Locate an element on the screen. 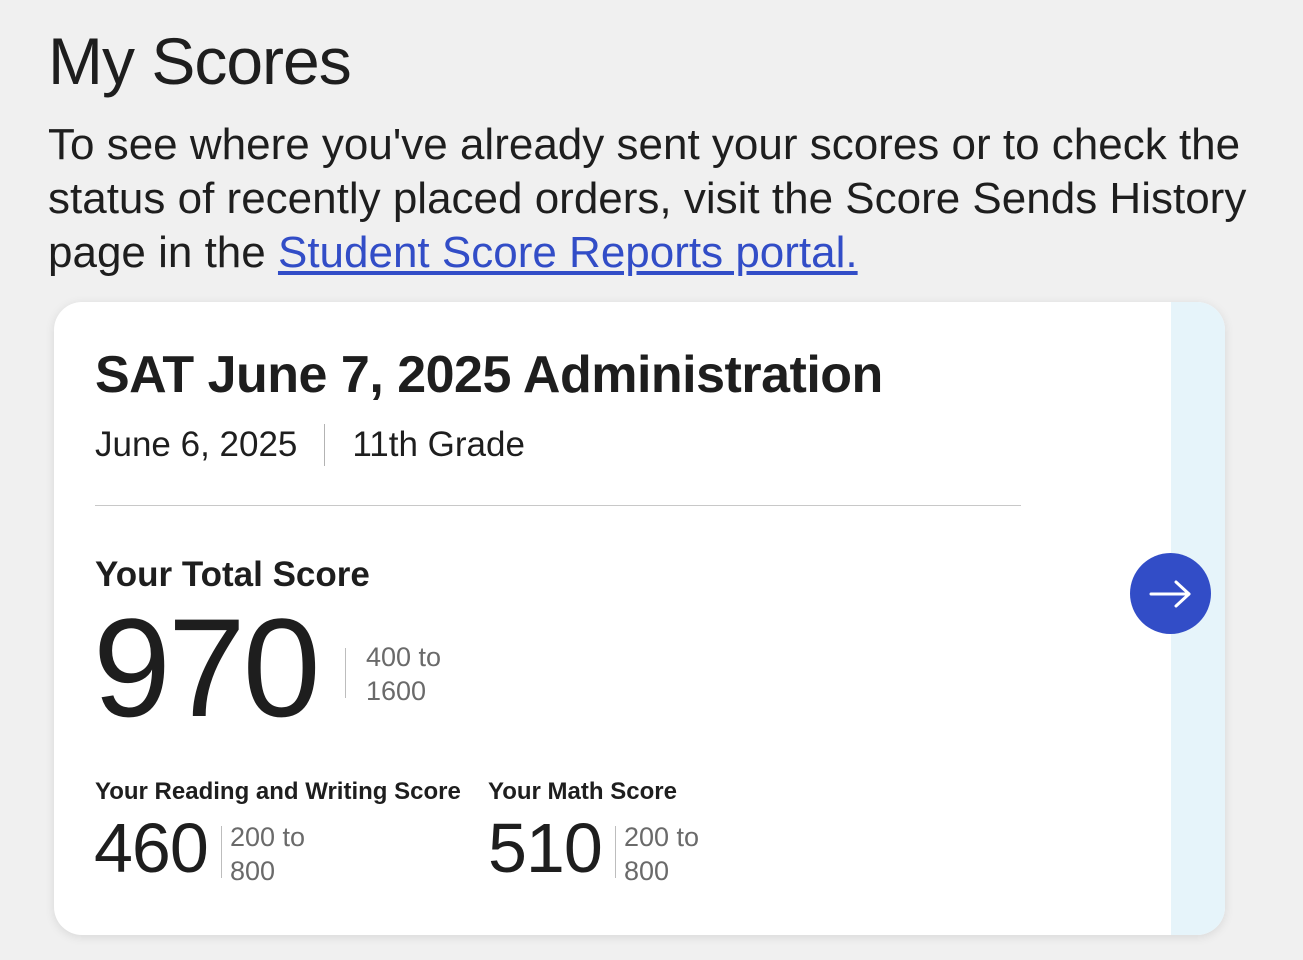 The width and height of the screenshot is (1303, 960). grade-level: 11th Grade is located at coordinates (438, 444).